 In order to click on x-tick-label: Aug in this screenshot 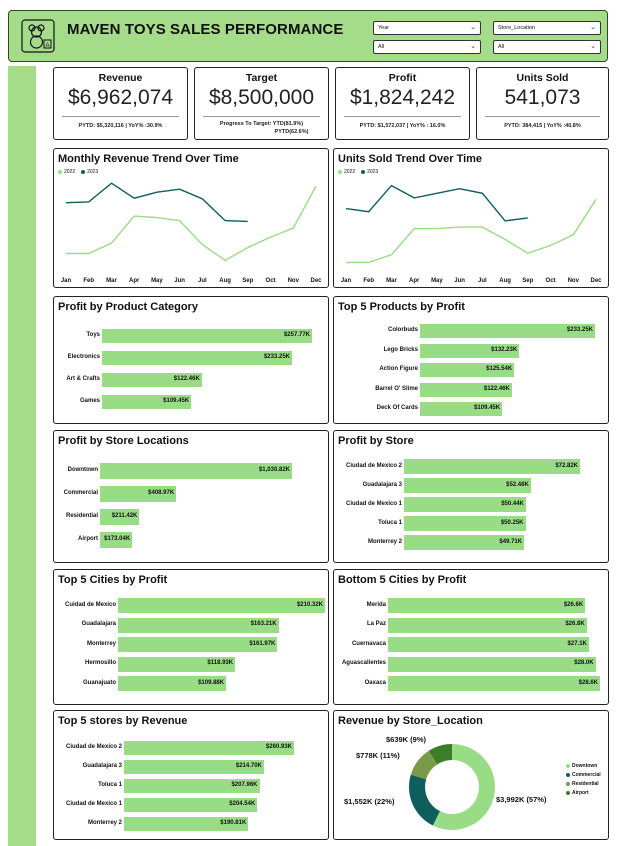, I will do `click(225, 281)`.